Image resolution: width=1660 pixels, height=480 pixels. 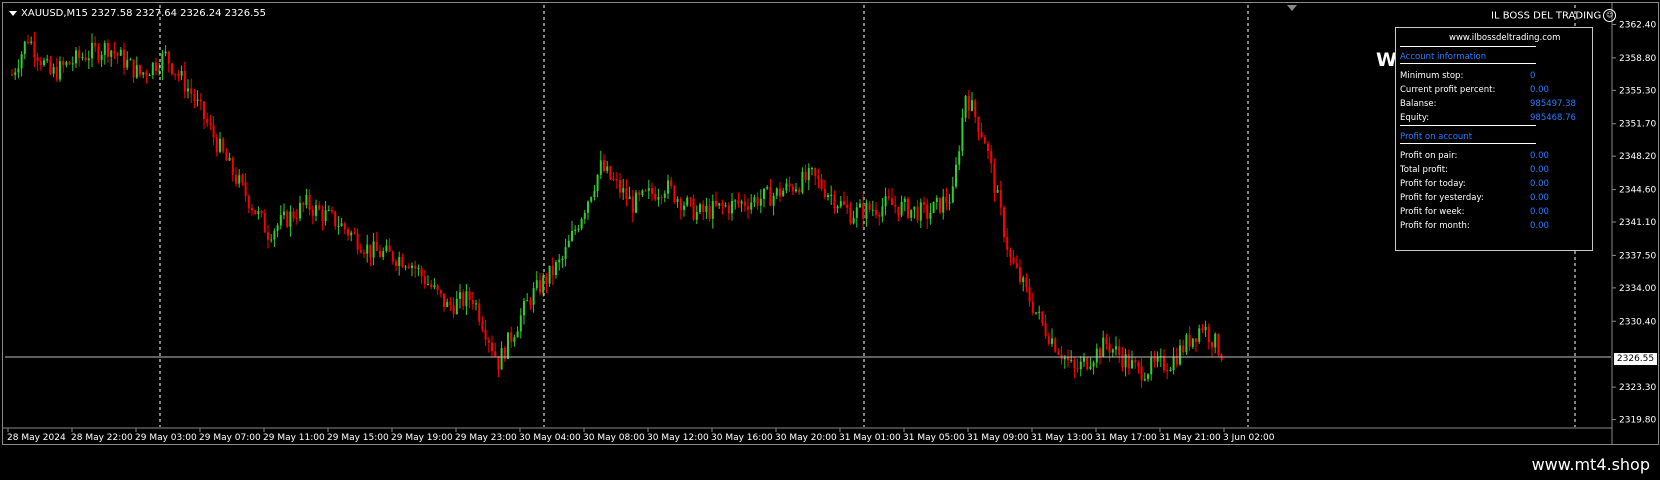 I want to click on time-tick-label: 31 May 17:00, so click(x=1126, y=438).